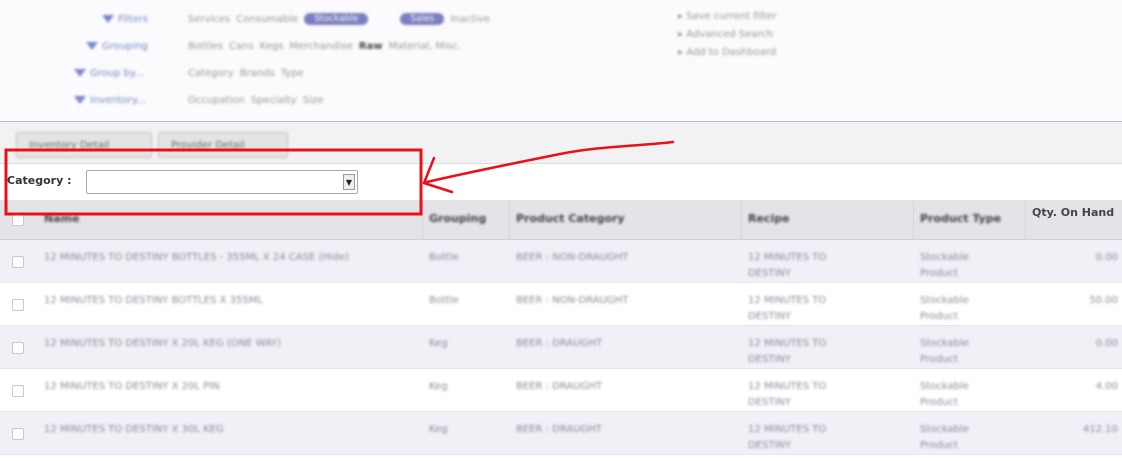  Describe the element at coordinates (457, 218) in the screenshot. I see `column-header-grouping: Grouping` at that location.